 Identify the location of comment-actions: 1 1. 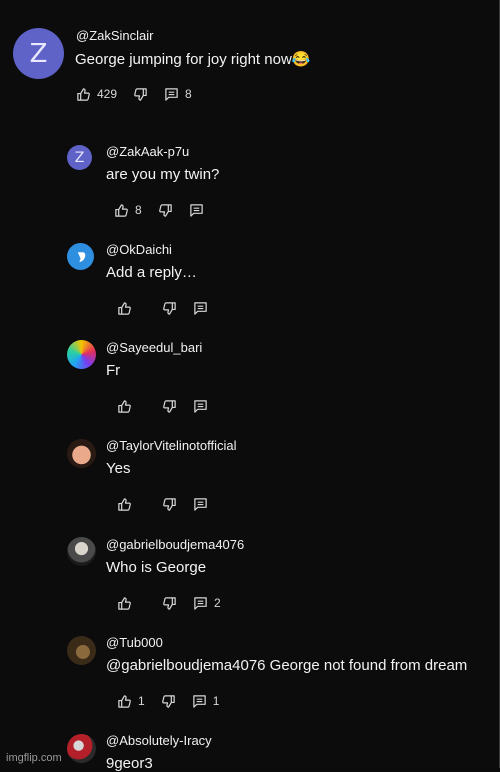
(176, 701).